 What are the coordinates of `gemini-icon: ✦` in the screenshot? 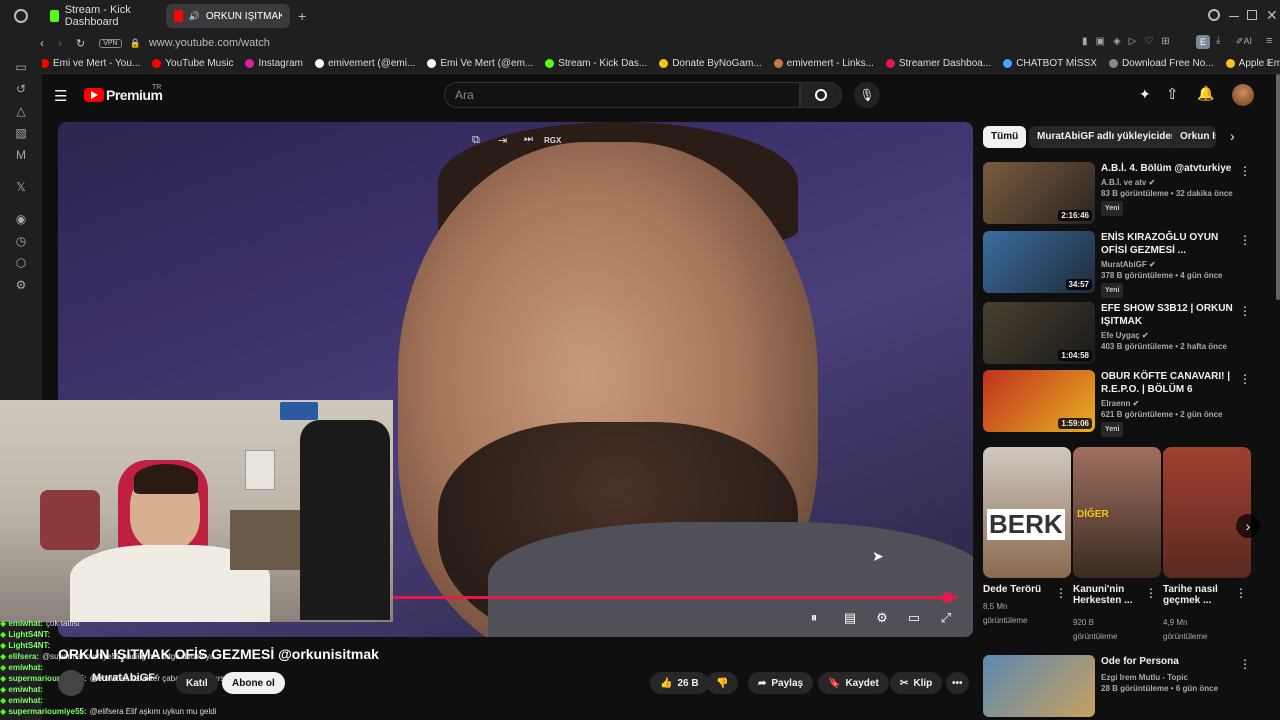 It's located at (1145, 94).